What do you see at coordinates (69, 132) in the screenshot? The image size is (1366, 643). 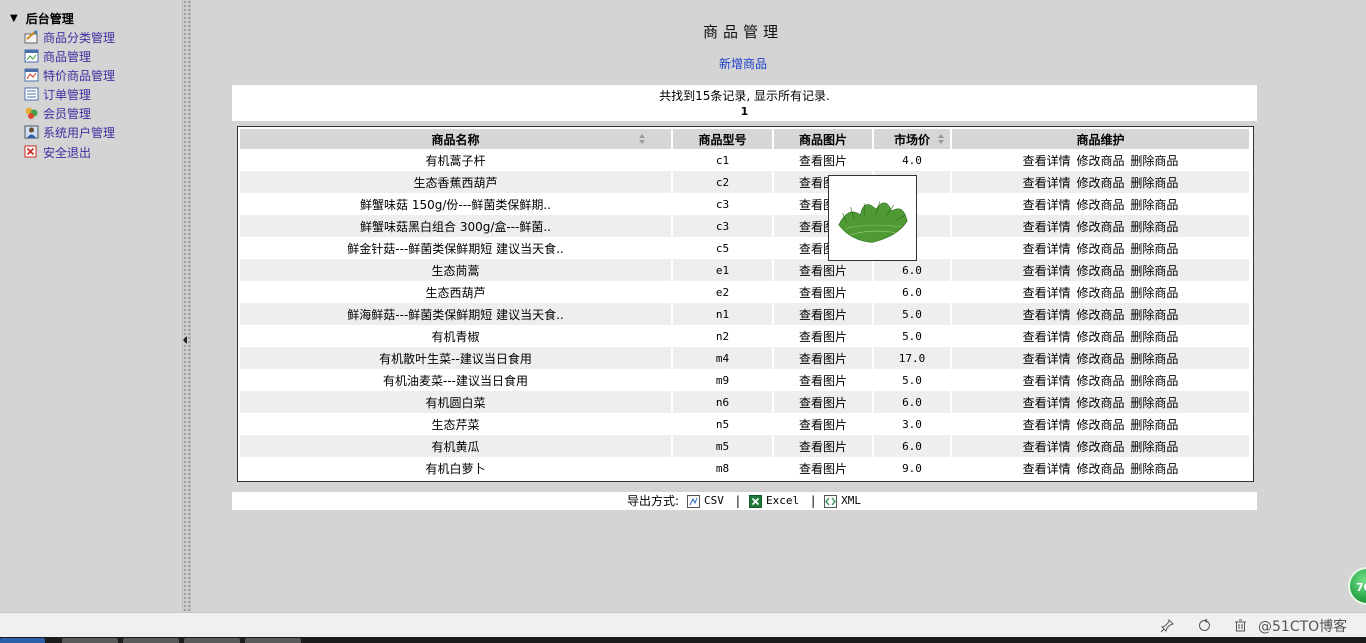 I see `sidebar-item-system-users: 系统用户管理` at bounding box center [69, 132].